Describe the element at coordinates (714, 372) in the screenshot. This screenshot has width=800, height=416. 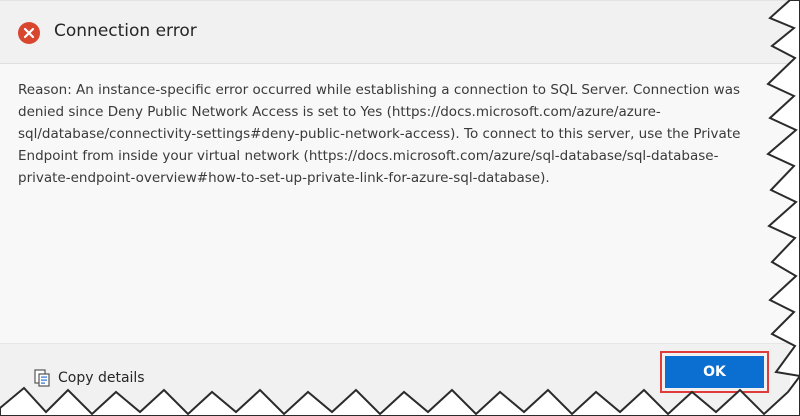
I see `ok-button: OK` at that location.